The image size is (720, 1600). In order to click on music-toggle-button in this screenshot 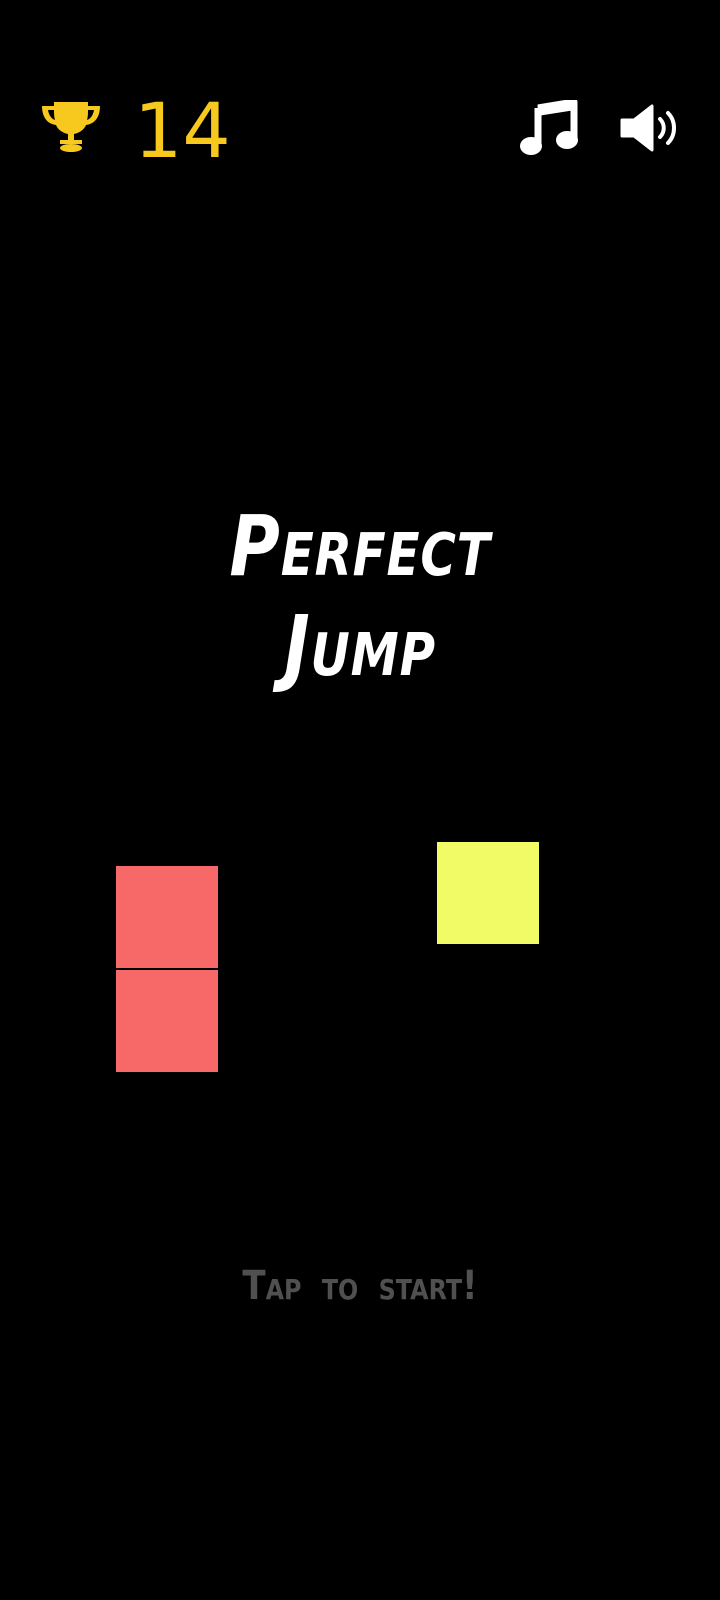, I will do `click(549, 127)`.